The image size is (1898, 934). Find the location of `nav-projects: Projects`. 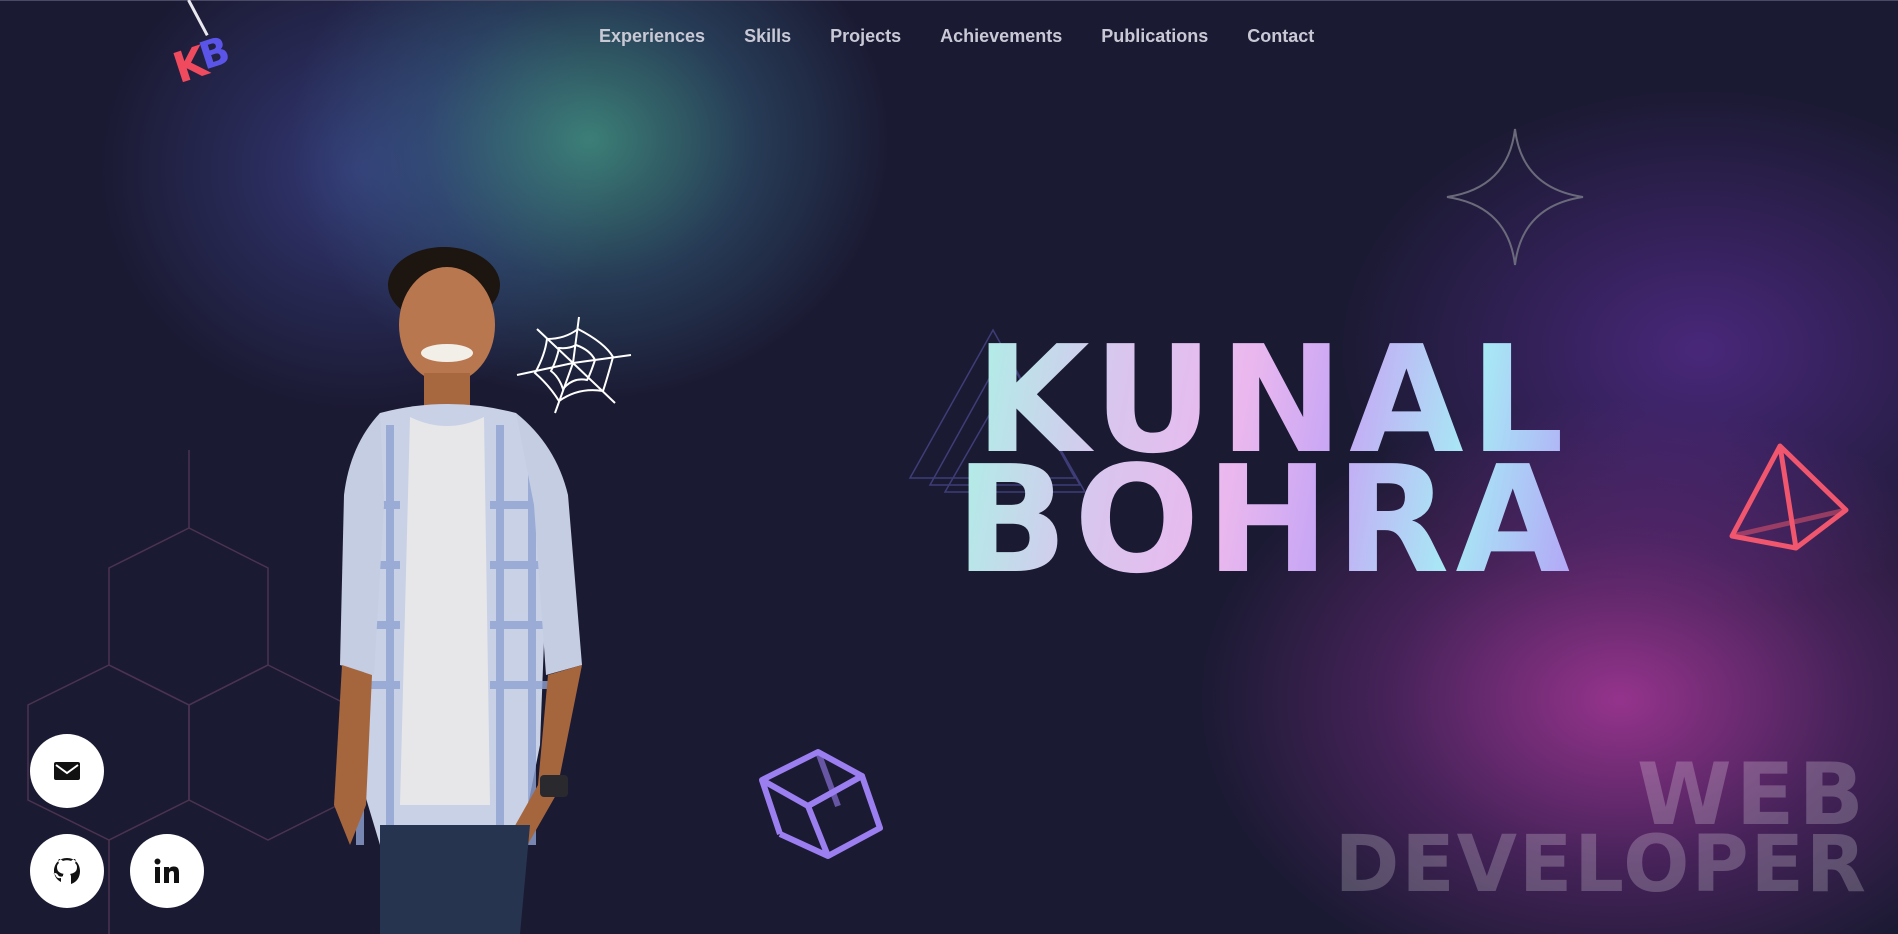

nav-projects: Projects is located at coordinates (865, 36).